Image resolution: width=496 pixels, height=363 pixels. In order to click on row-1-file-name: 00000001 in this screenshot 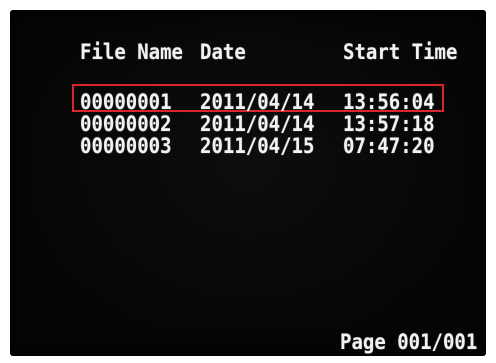, I will do `click(126, 102)`.